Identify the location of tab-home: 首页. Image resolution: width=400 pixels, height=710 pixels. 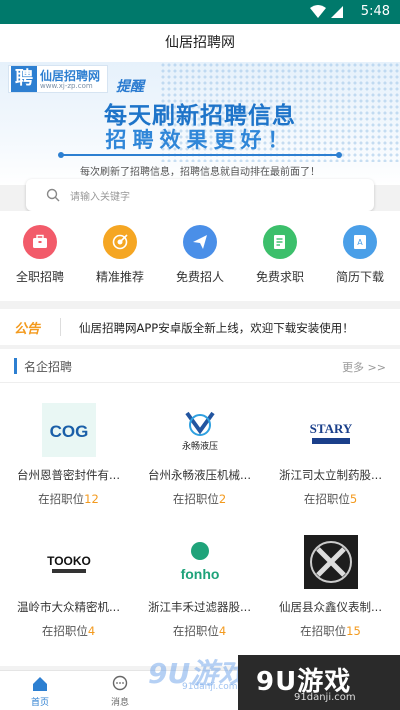
(40, 691).